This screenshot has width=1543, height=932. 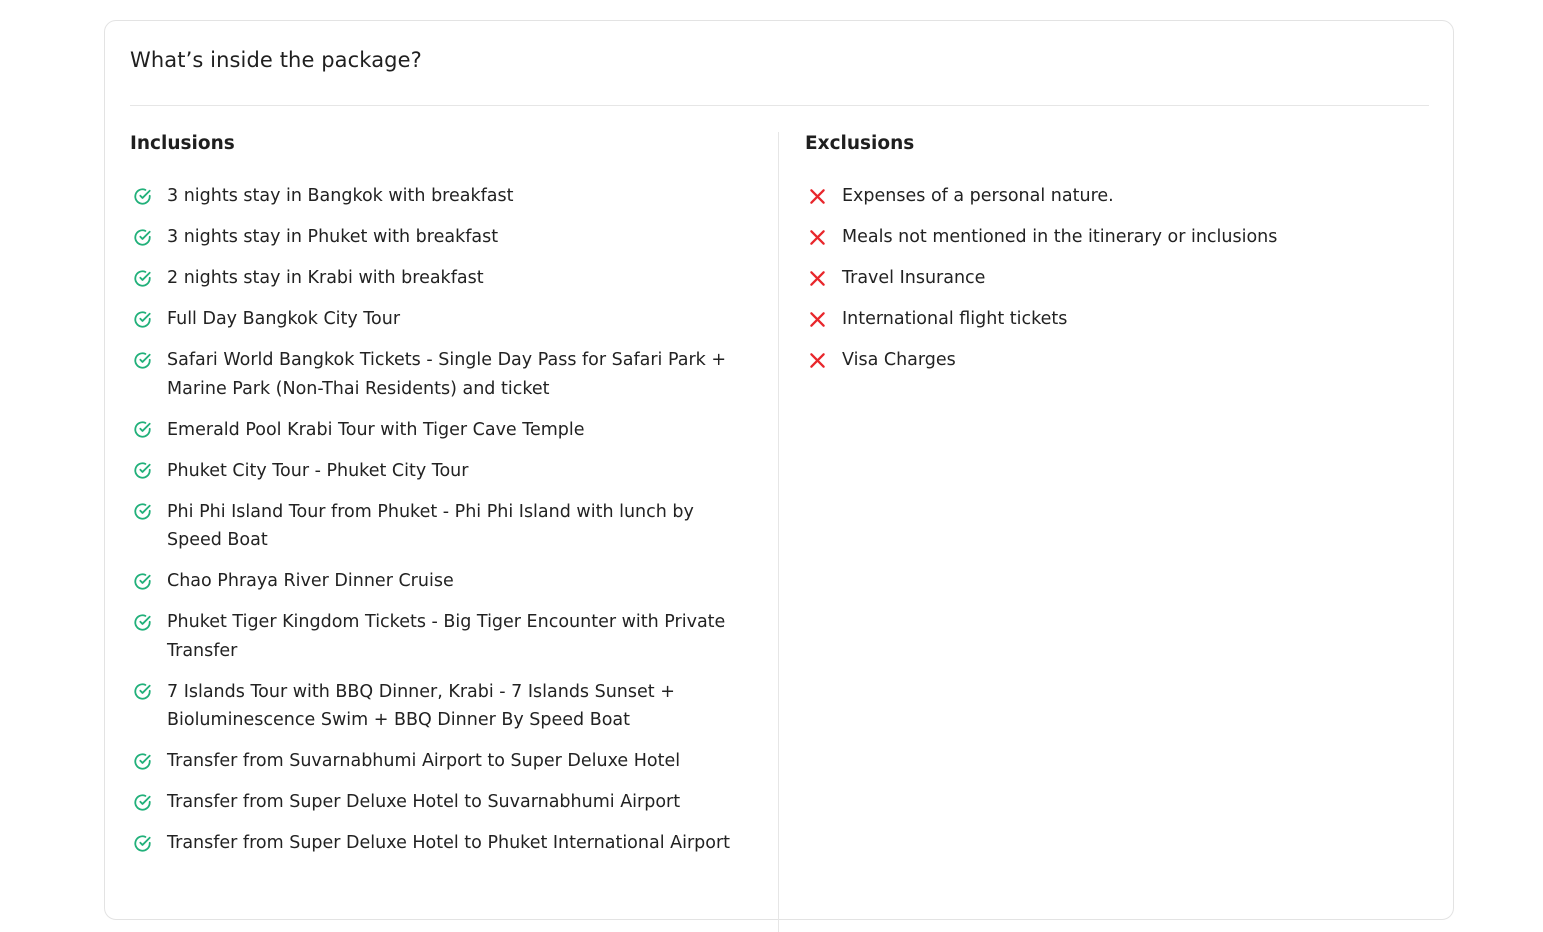 I want to click on inclusion-item: 2 nights stay in Krabi with breakfast, so click(x=435, y=278).